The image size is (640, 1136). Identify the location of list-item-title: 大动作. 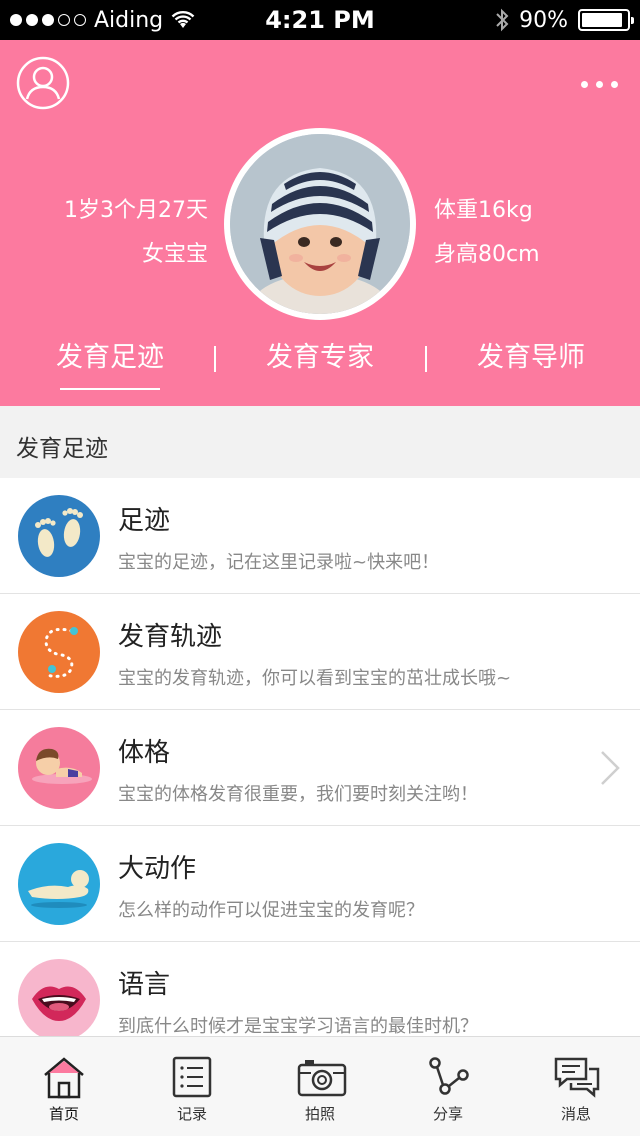
(157, 869).